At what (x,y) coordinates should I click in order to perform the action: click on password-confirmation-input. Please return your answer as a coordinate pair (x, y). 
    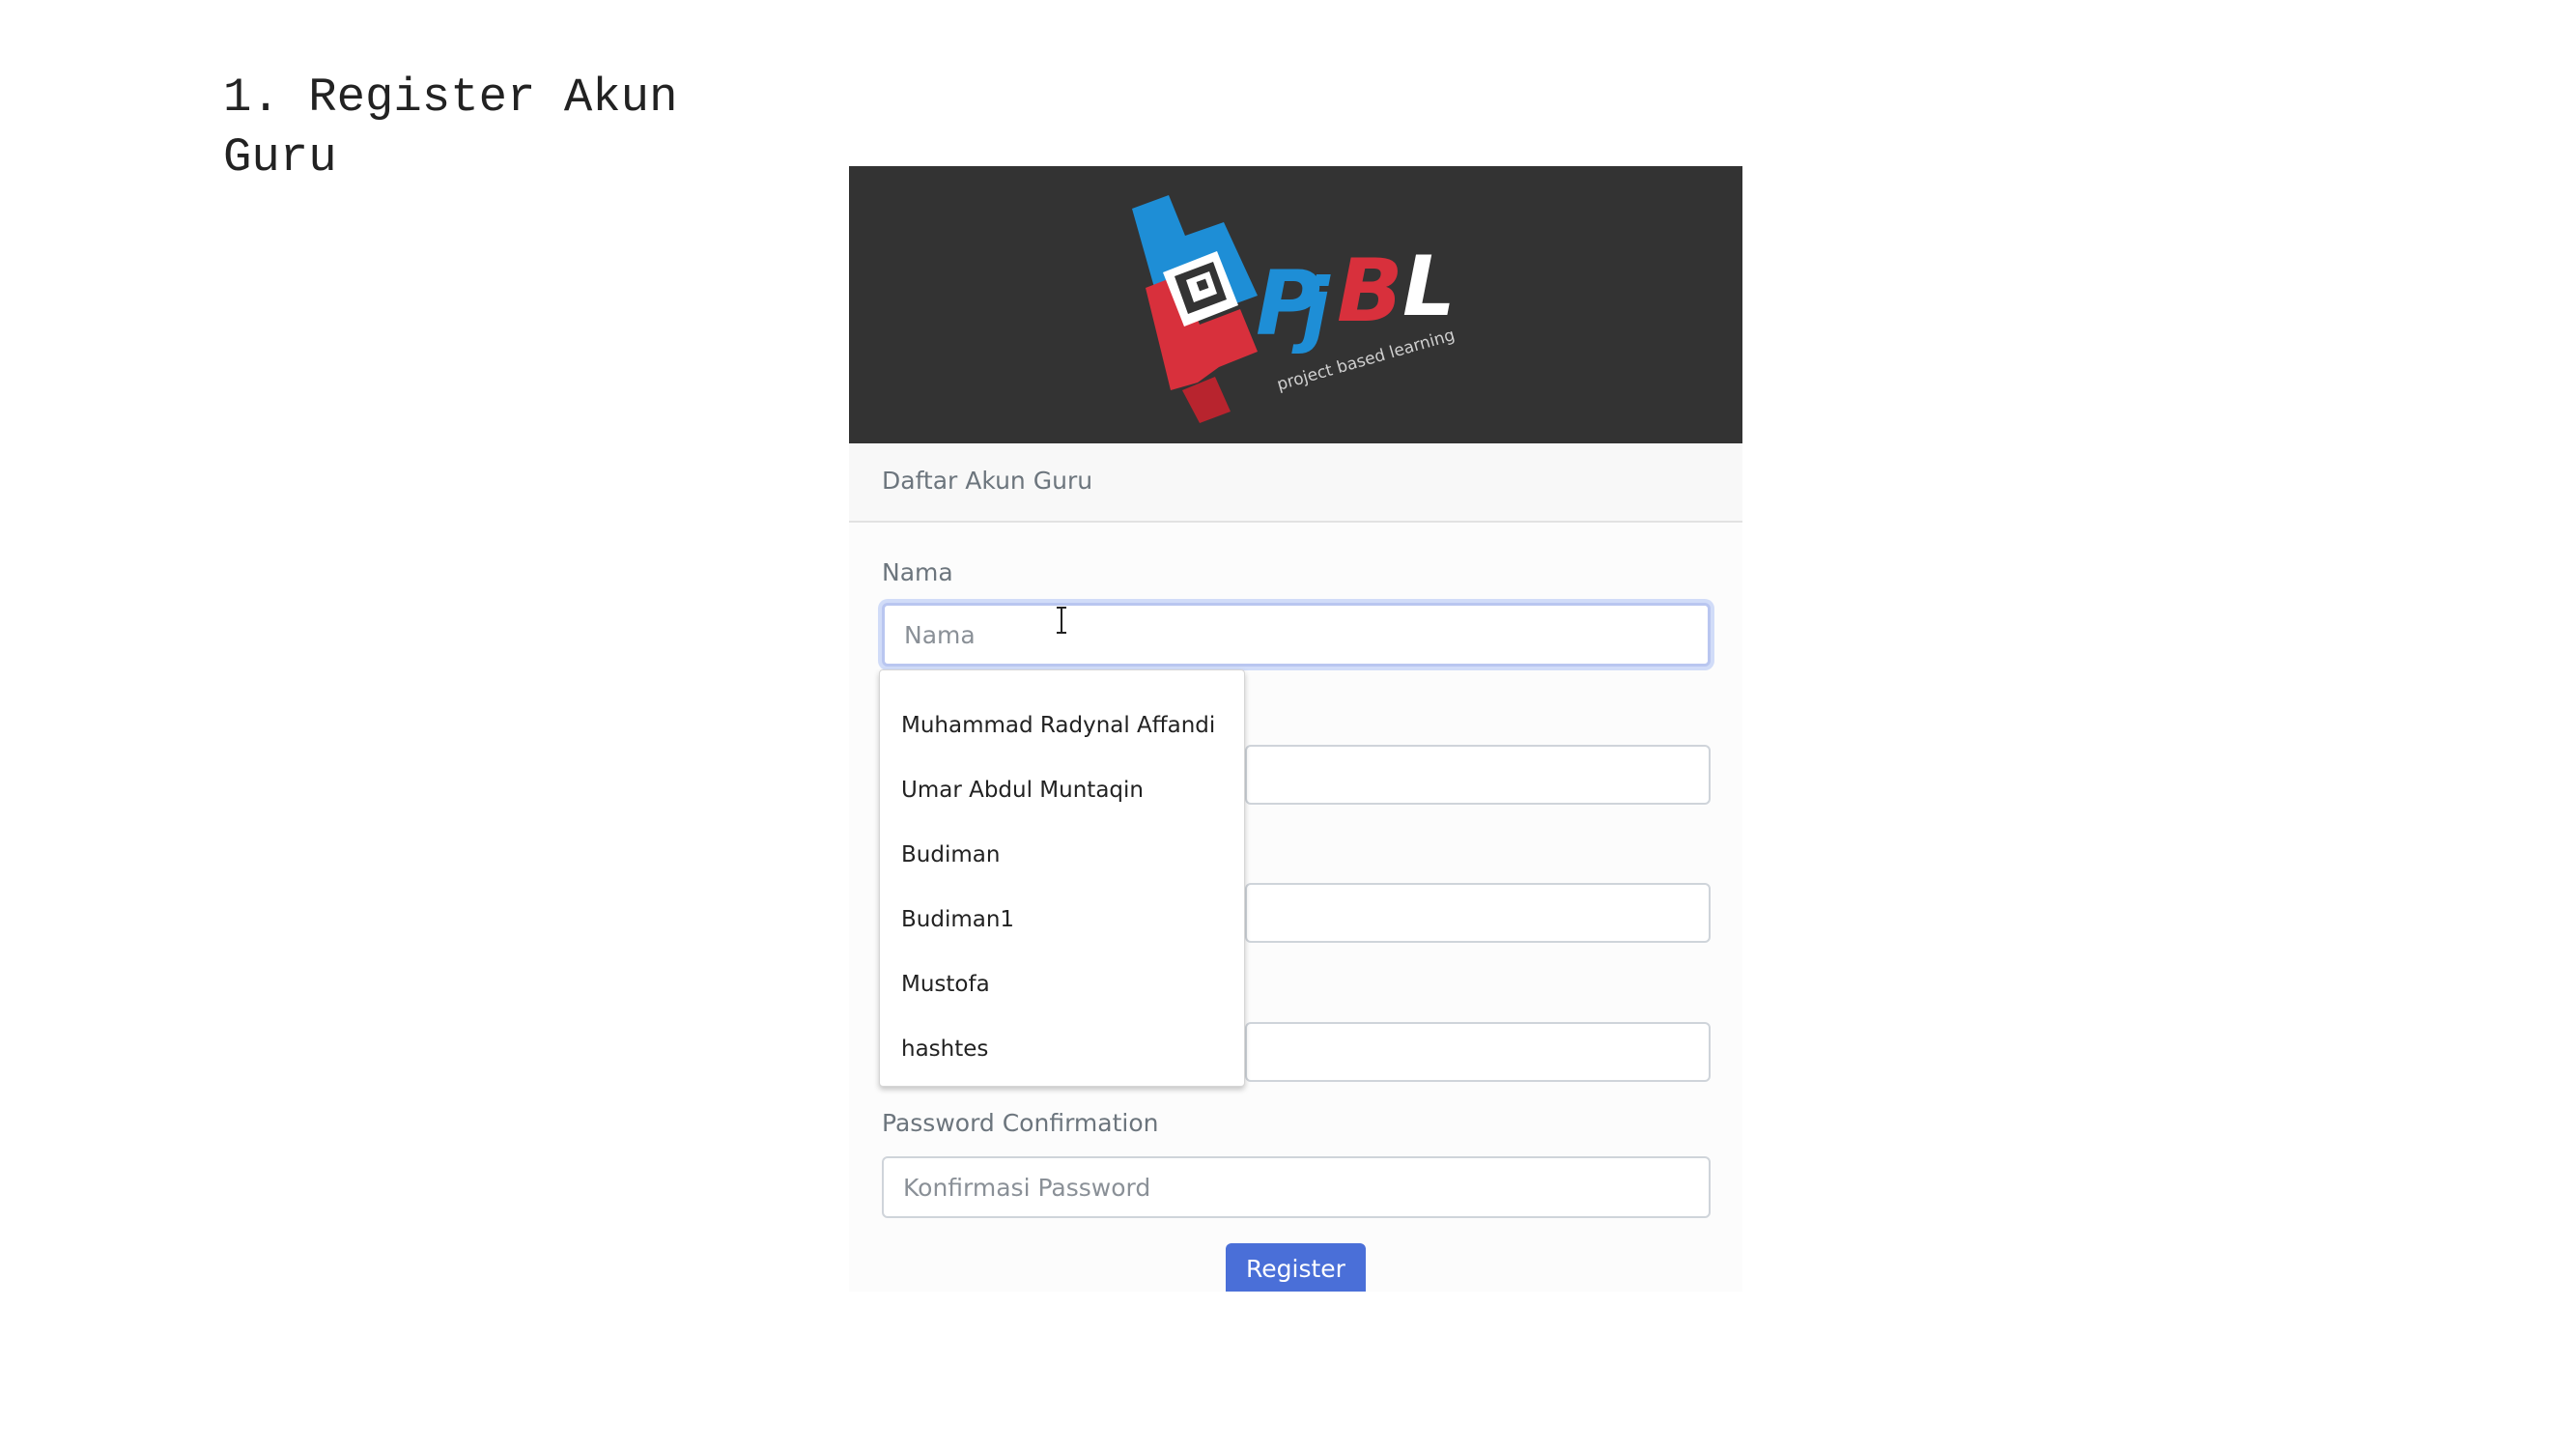
    Looking at the image, I should click on (1296, 1187).